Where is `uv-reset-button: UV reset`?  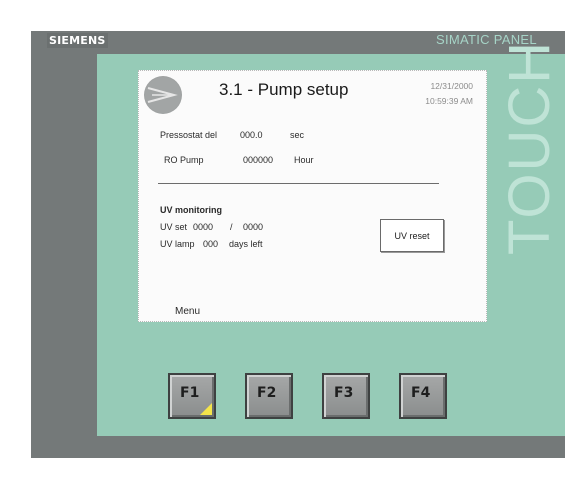 uv-reset-button: UV reset is located at coordinates (412, 235).